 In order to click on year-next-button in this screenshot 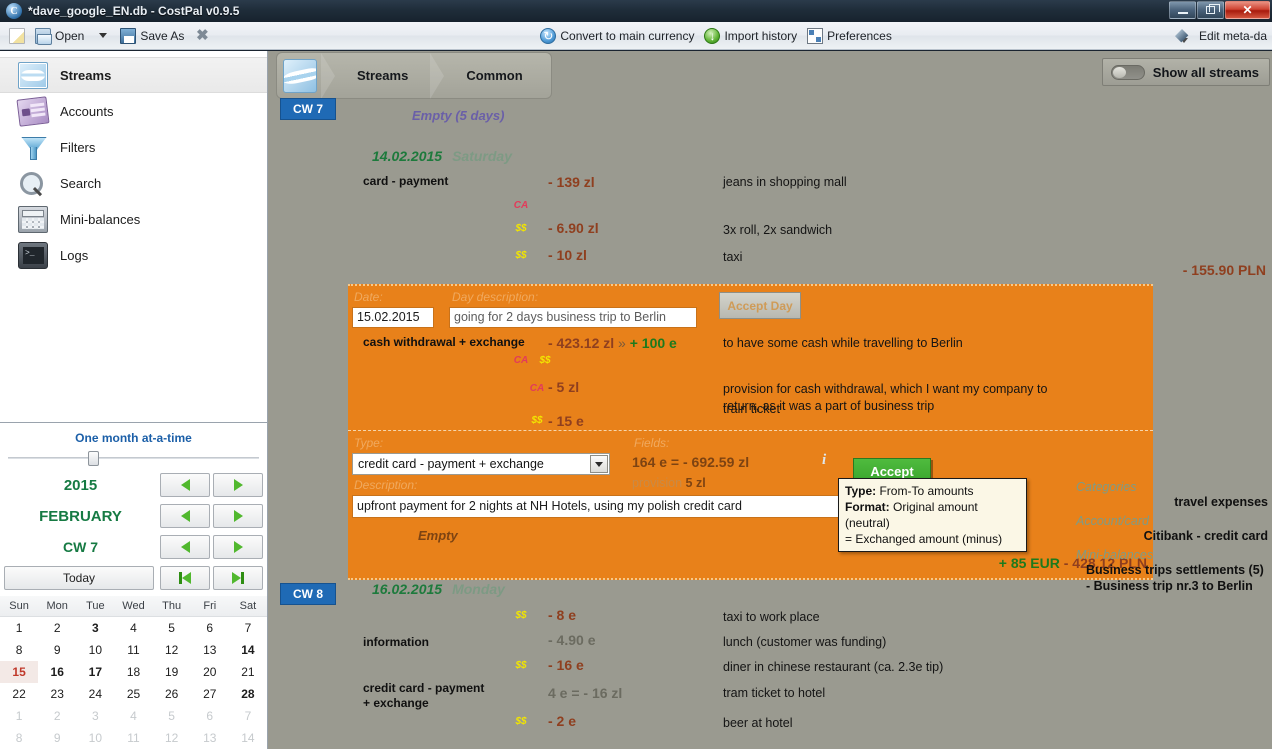, I will do `click(238, 485)`.